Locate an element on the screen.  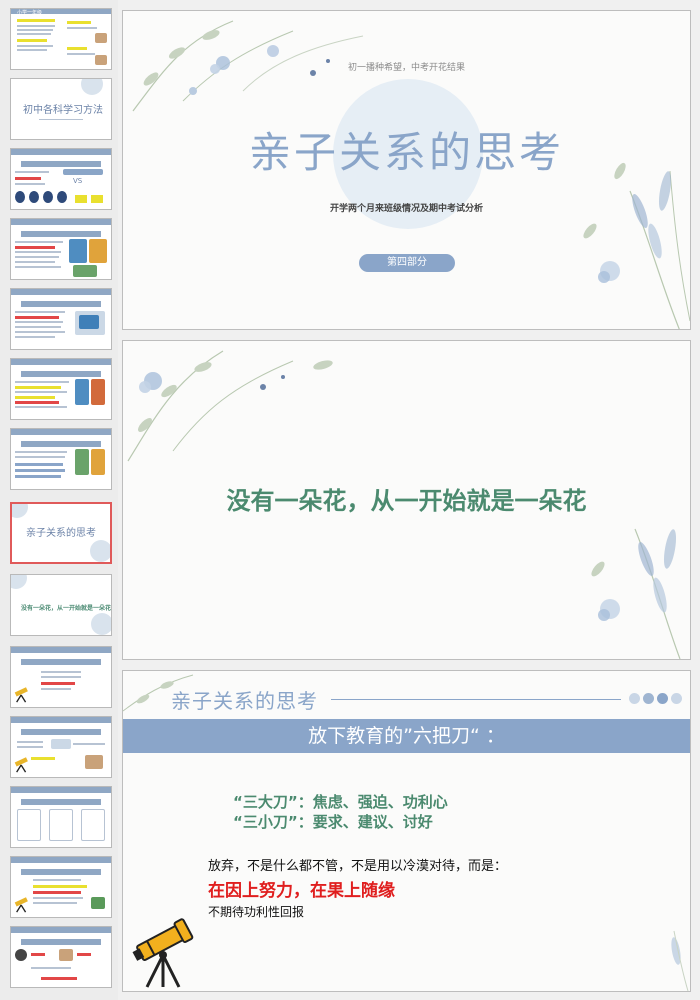
slide-thumbnail-9: 没有一朵花，从一开始就是一朵花 is located at coordinates (61, 605).